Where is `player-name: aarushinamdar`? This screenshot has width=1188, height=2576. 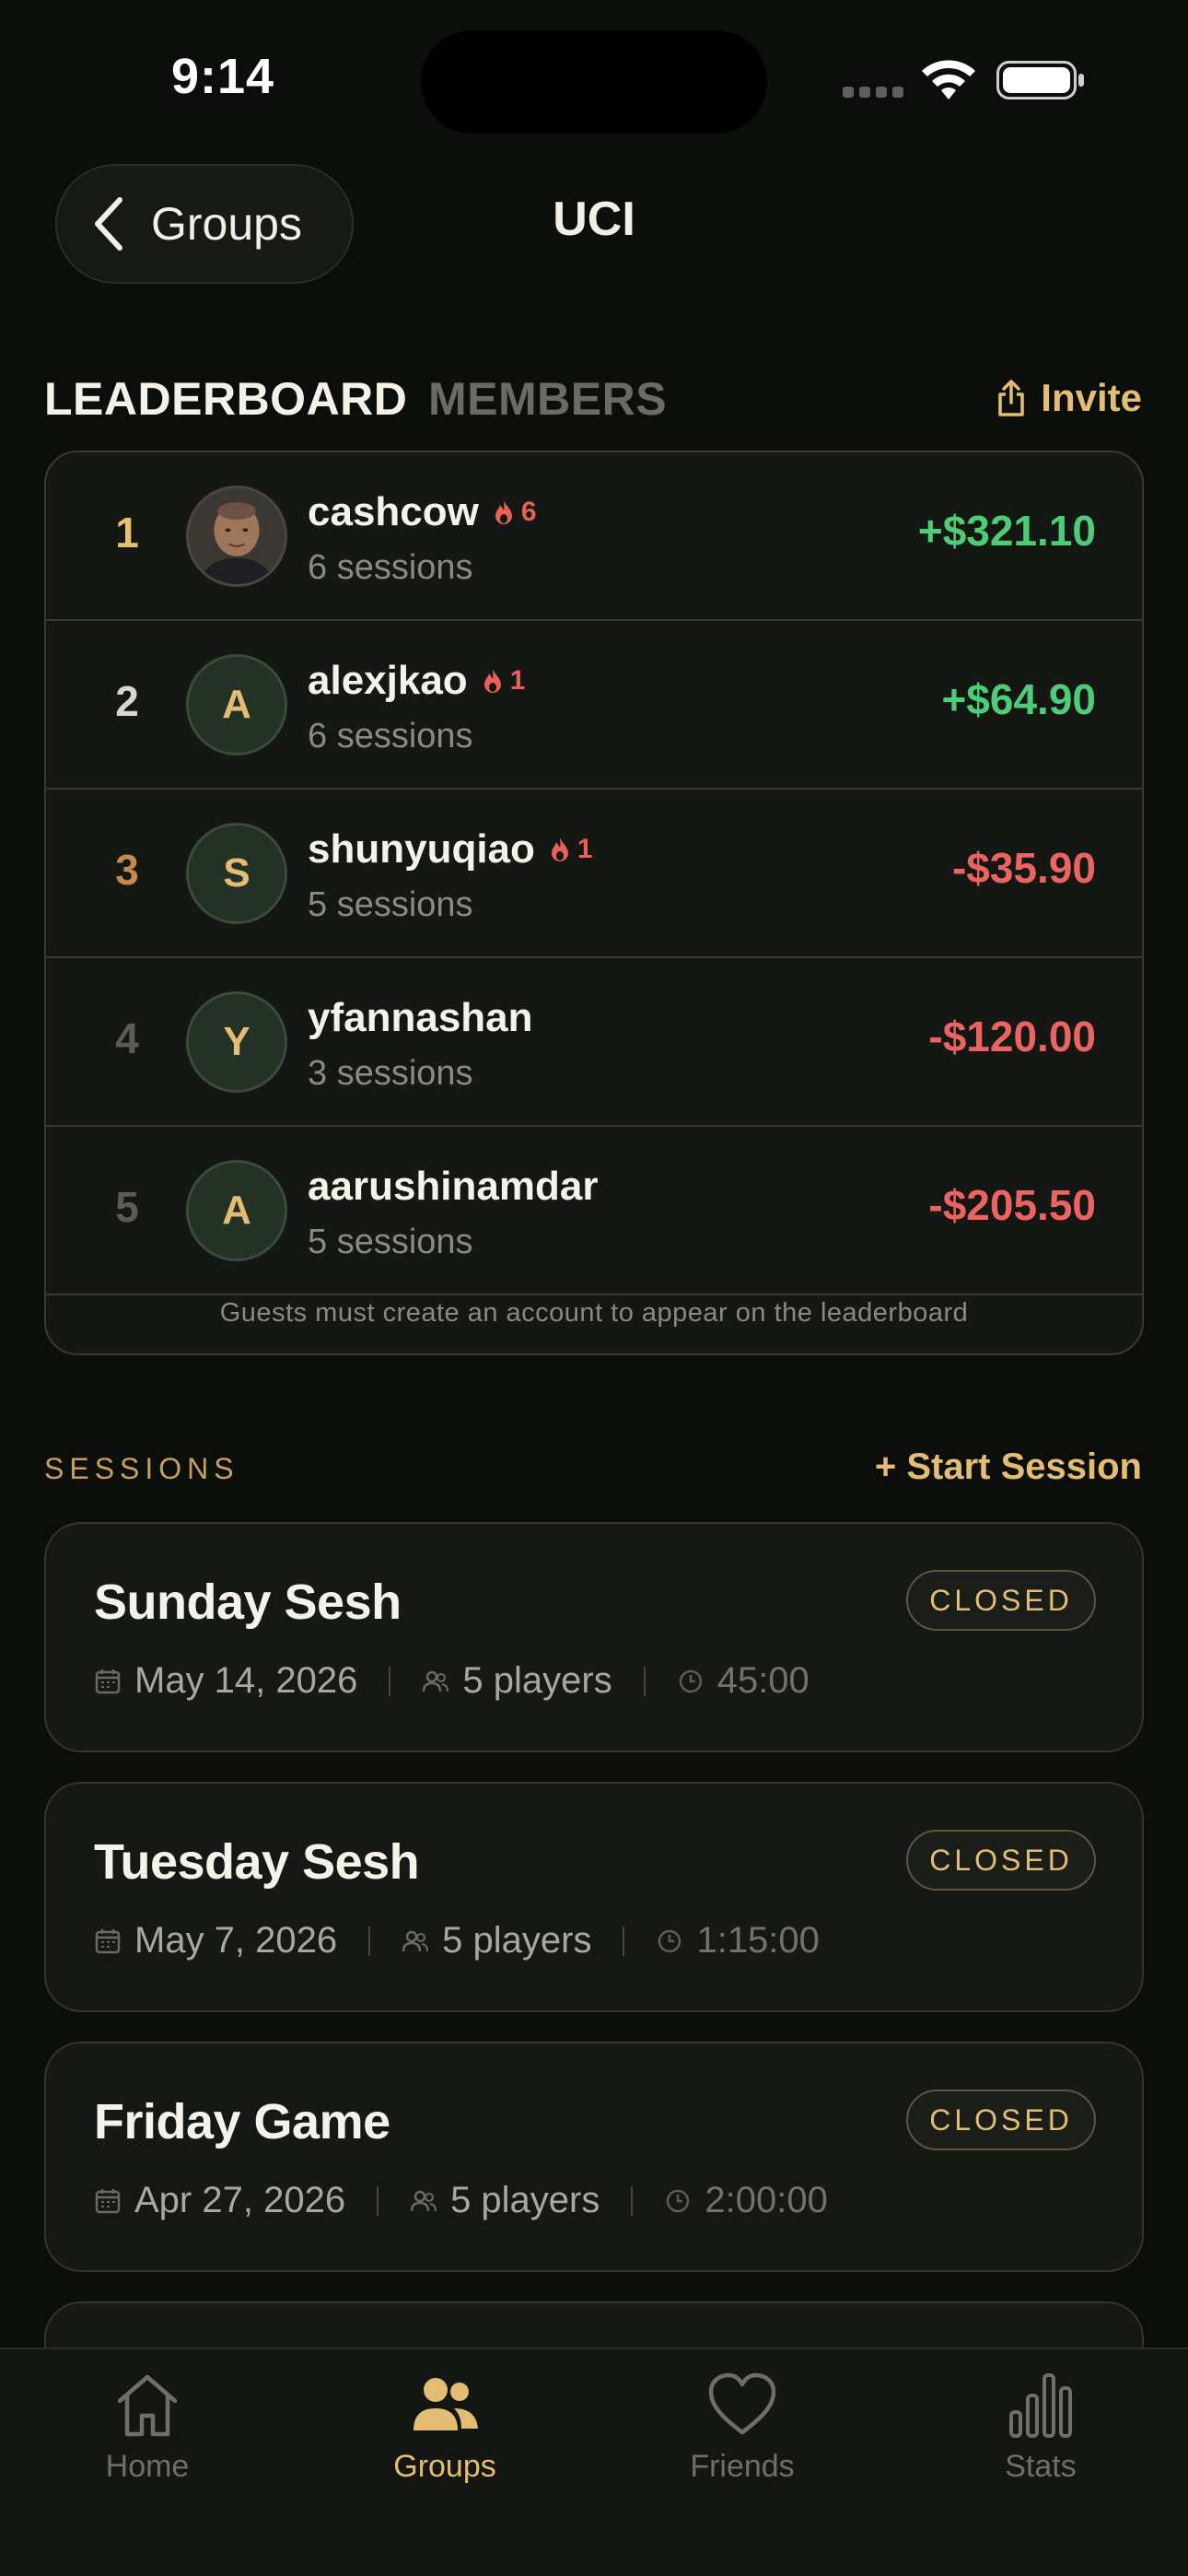 player-name: aarushinamdar is located at coordinates (453, 1186).